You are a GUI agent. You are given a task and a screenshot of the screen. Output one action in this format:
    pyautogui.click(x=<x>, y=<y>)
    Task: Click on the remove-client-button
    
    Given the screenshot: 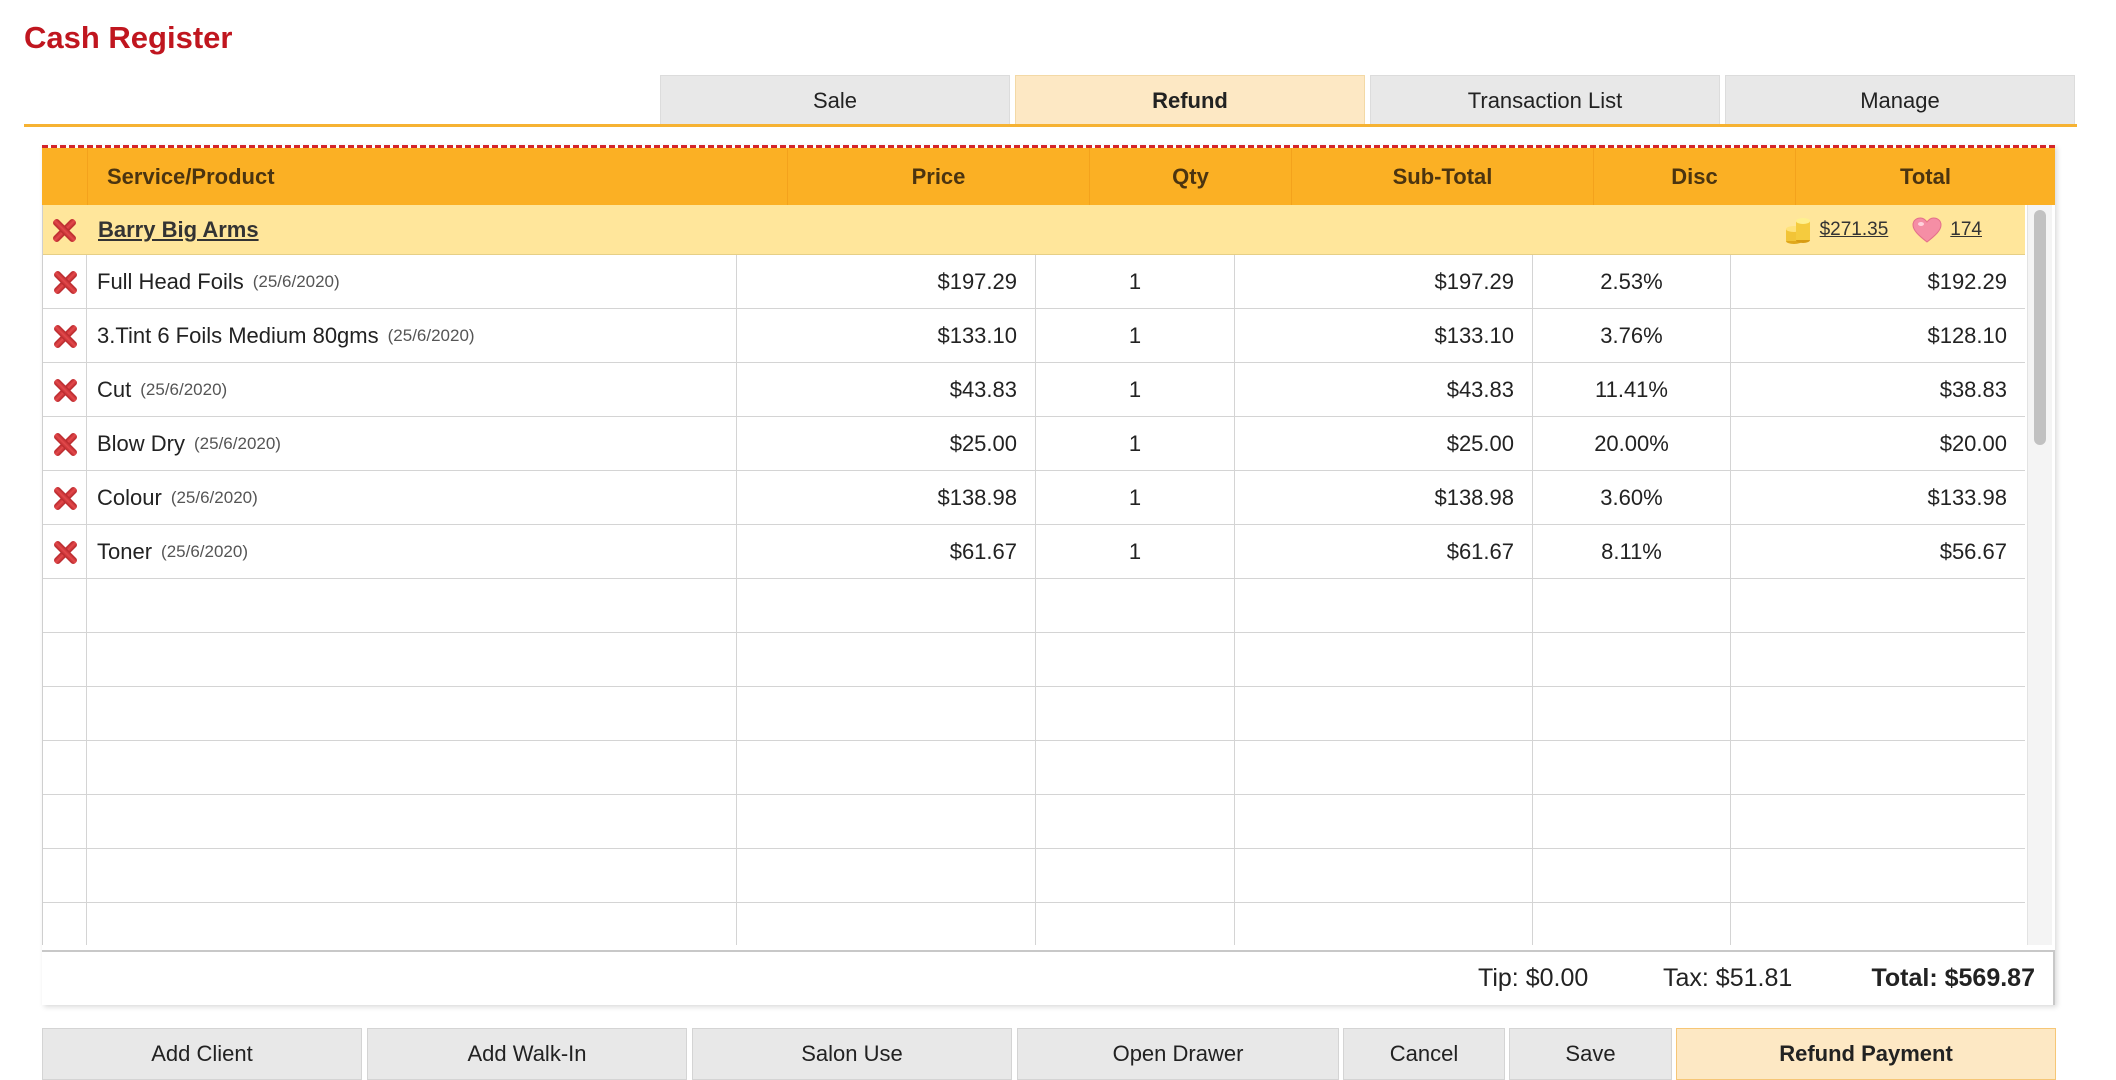 What is the action you would take?
    pyautogui.click(x=64, y=232)
    